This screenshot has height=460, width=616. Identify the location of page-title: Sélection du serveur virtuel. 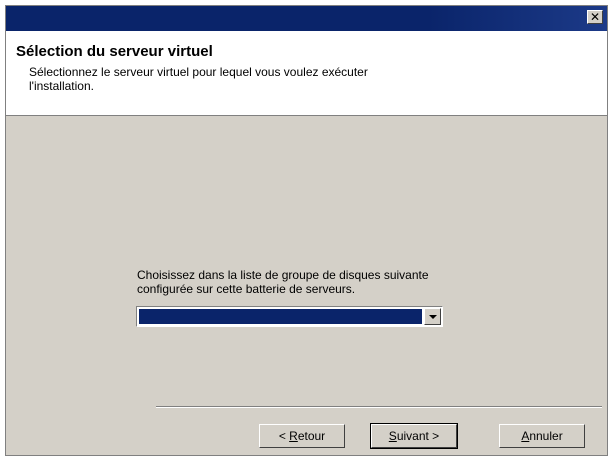
(114, 51).